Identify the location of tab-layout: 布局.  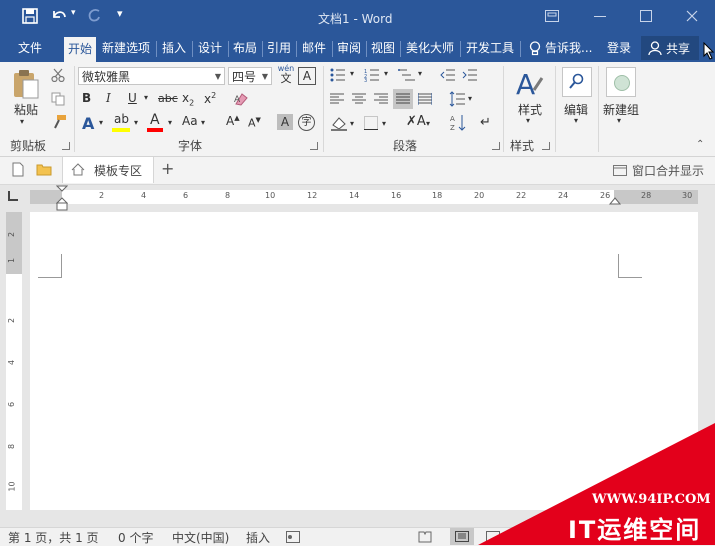
(245, 48).